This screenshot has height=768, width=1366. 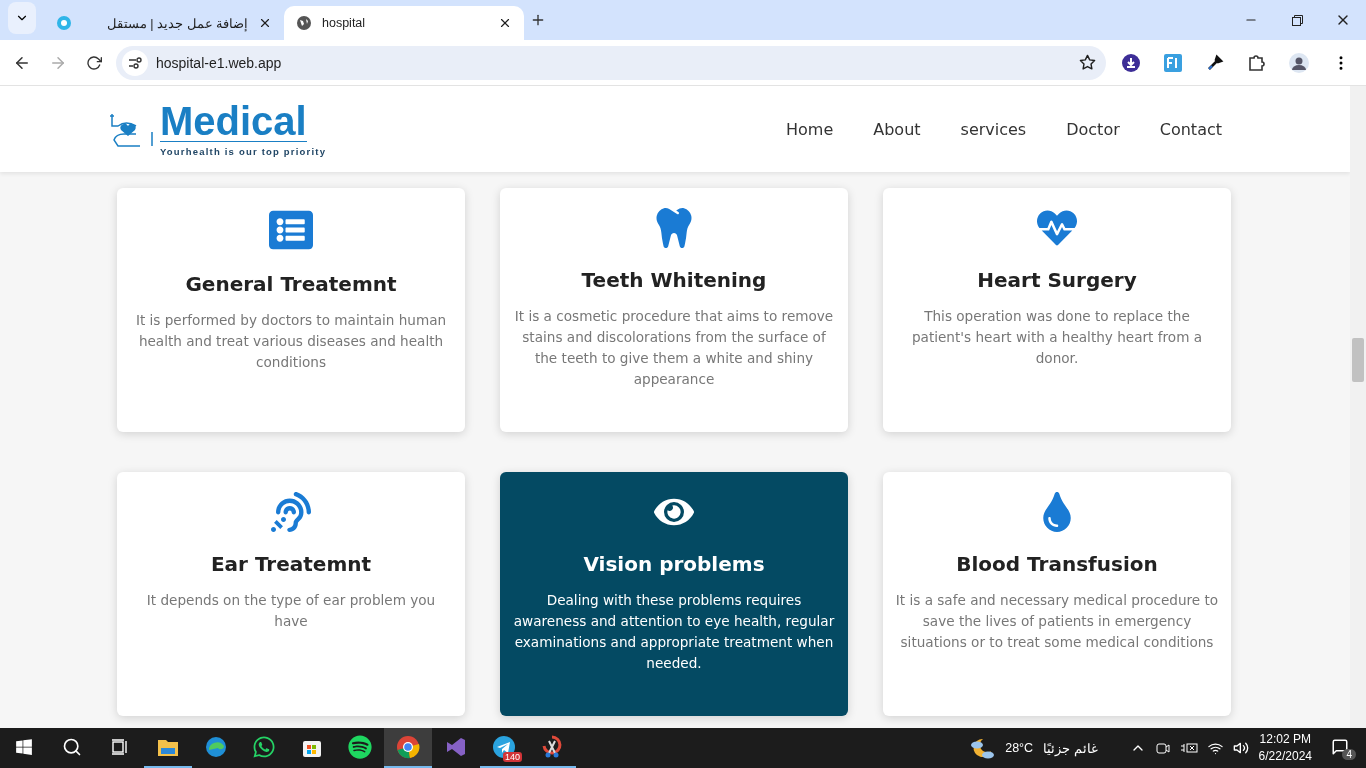 I want to click on nav-link: About, so click(x=897, y=129).